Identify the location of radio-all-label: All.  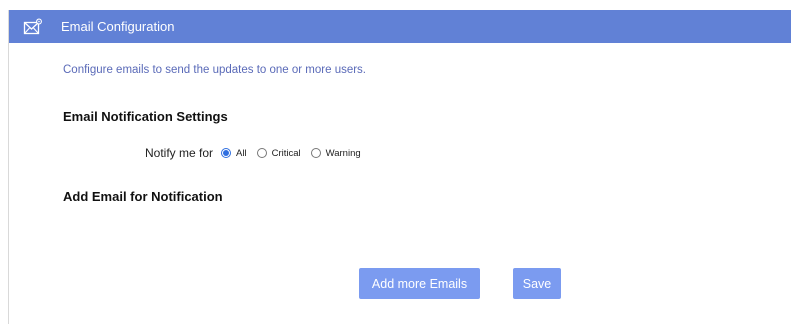
(241, 153).